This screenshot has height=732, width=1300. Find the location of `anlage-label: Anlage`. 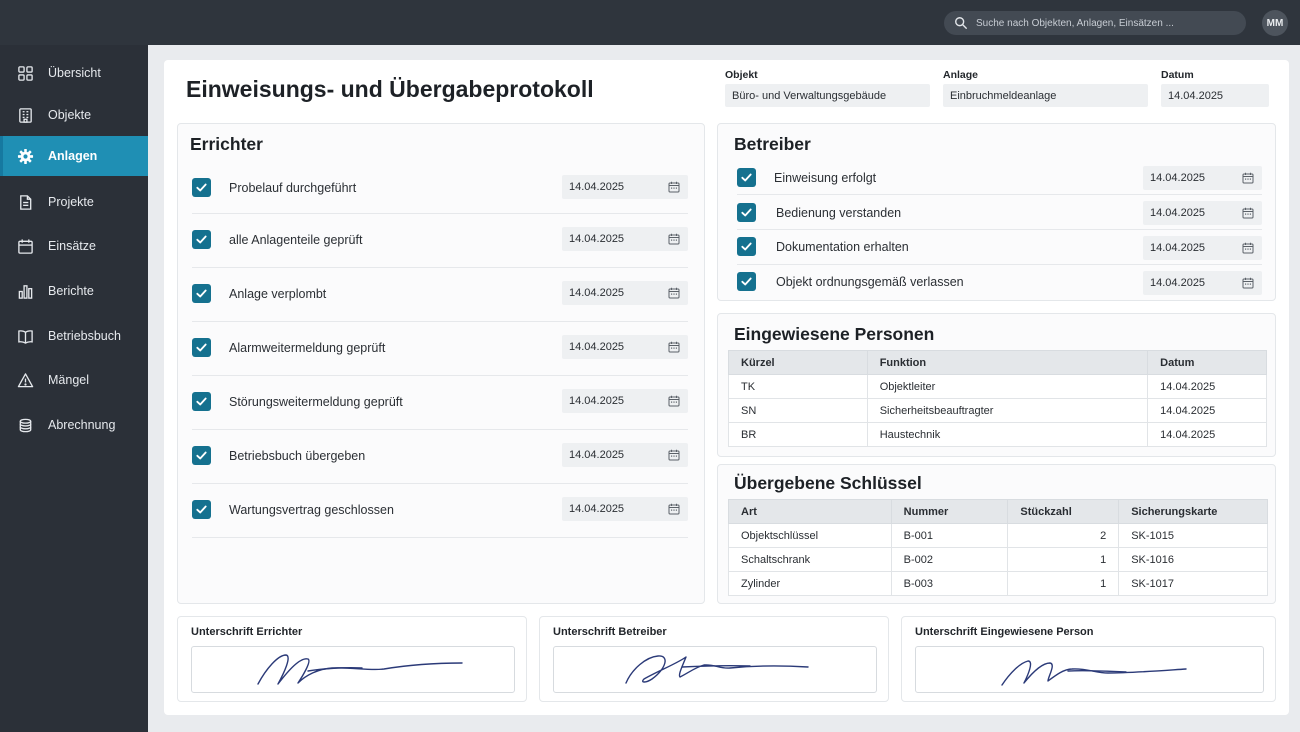

anlage-label: Anlage is located at coordinates (961, 75).